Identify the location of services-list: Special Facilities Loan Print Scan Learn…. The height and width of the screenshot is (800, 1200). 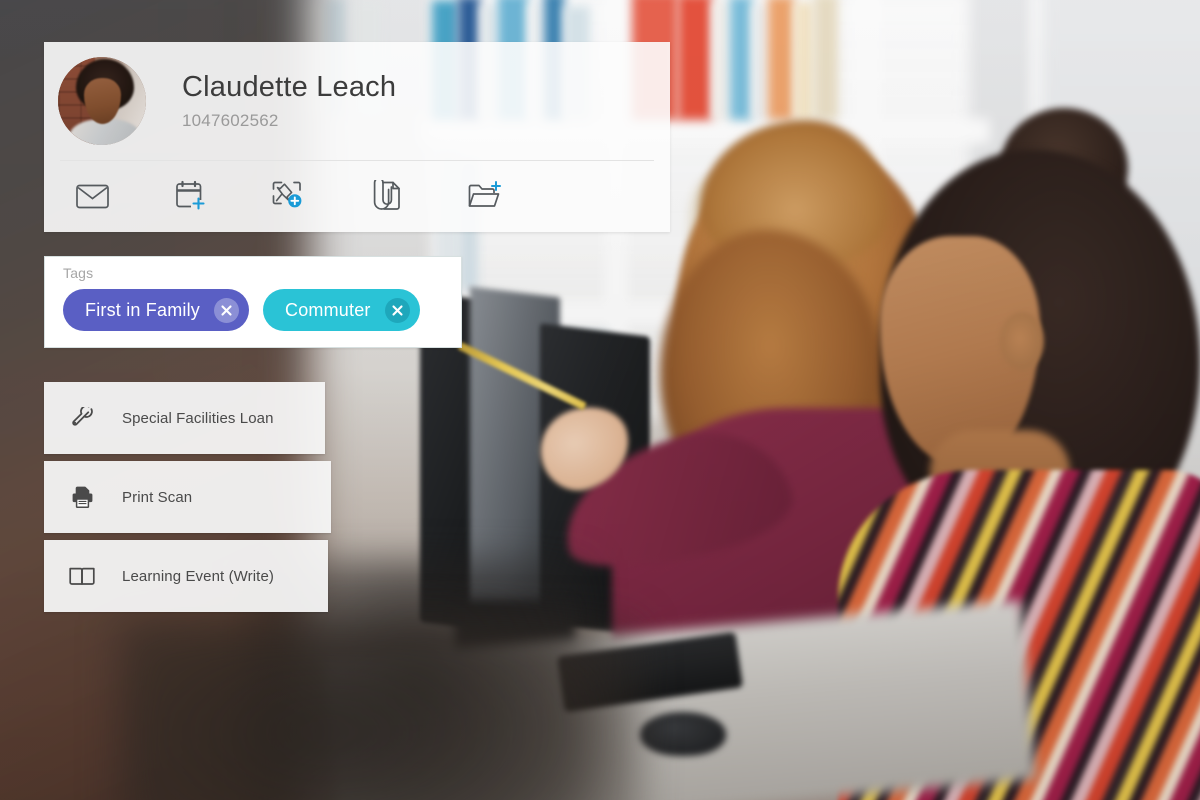
(187, 500).